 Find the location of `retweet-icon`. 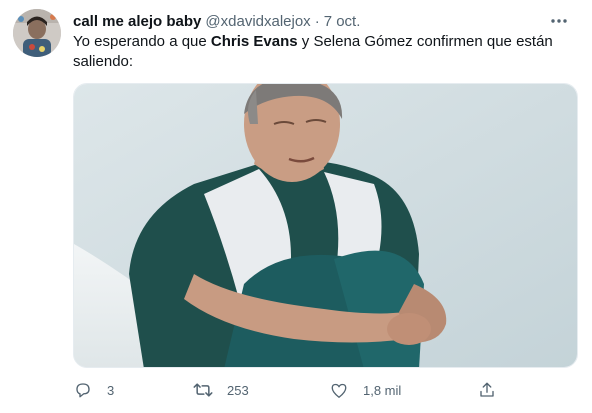

retweet-icon is located at coordinates (203, 390).